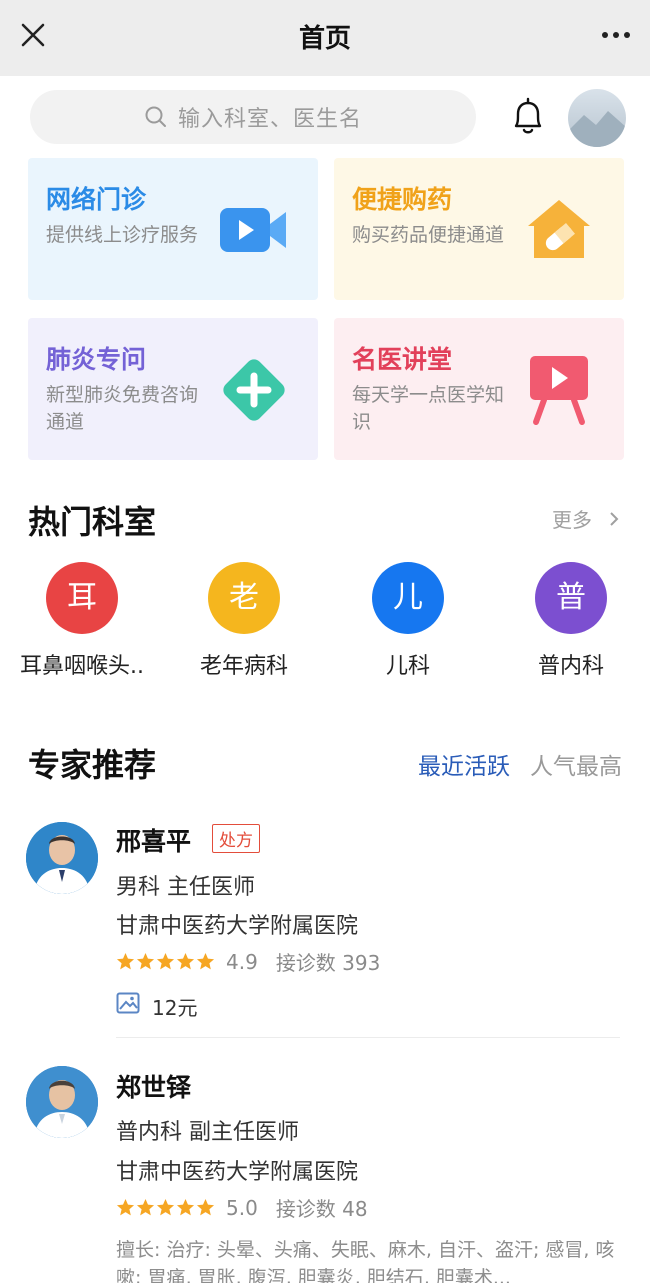 Image resolution: width=650 pixels, height=1283 pixels. I want to click on prescription-badge: 处方, so click(236, 838).